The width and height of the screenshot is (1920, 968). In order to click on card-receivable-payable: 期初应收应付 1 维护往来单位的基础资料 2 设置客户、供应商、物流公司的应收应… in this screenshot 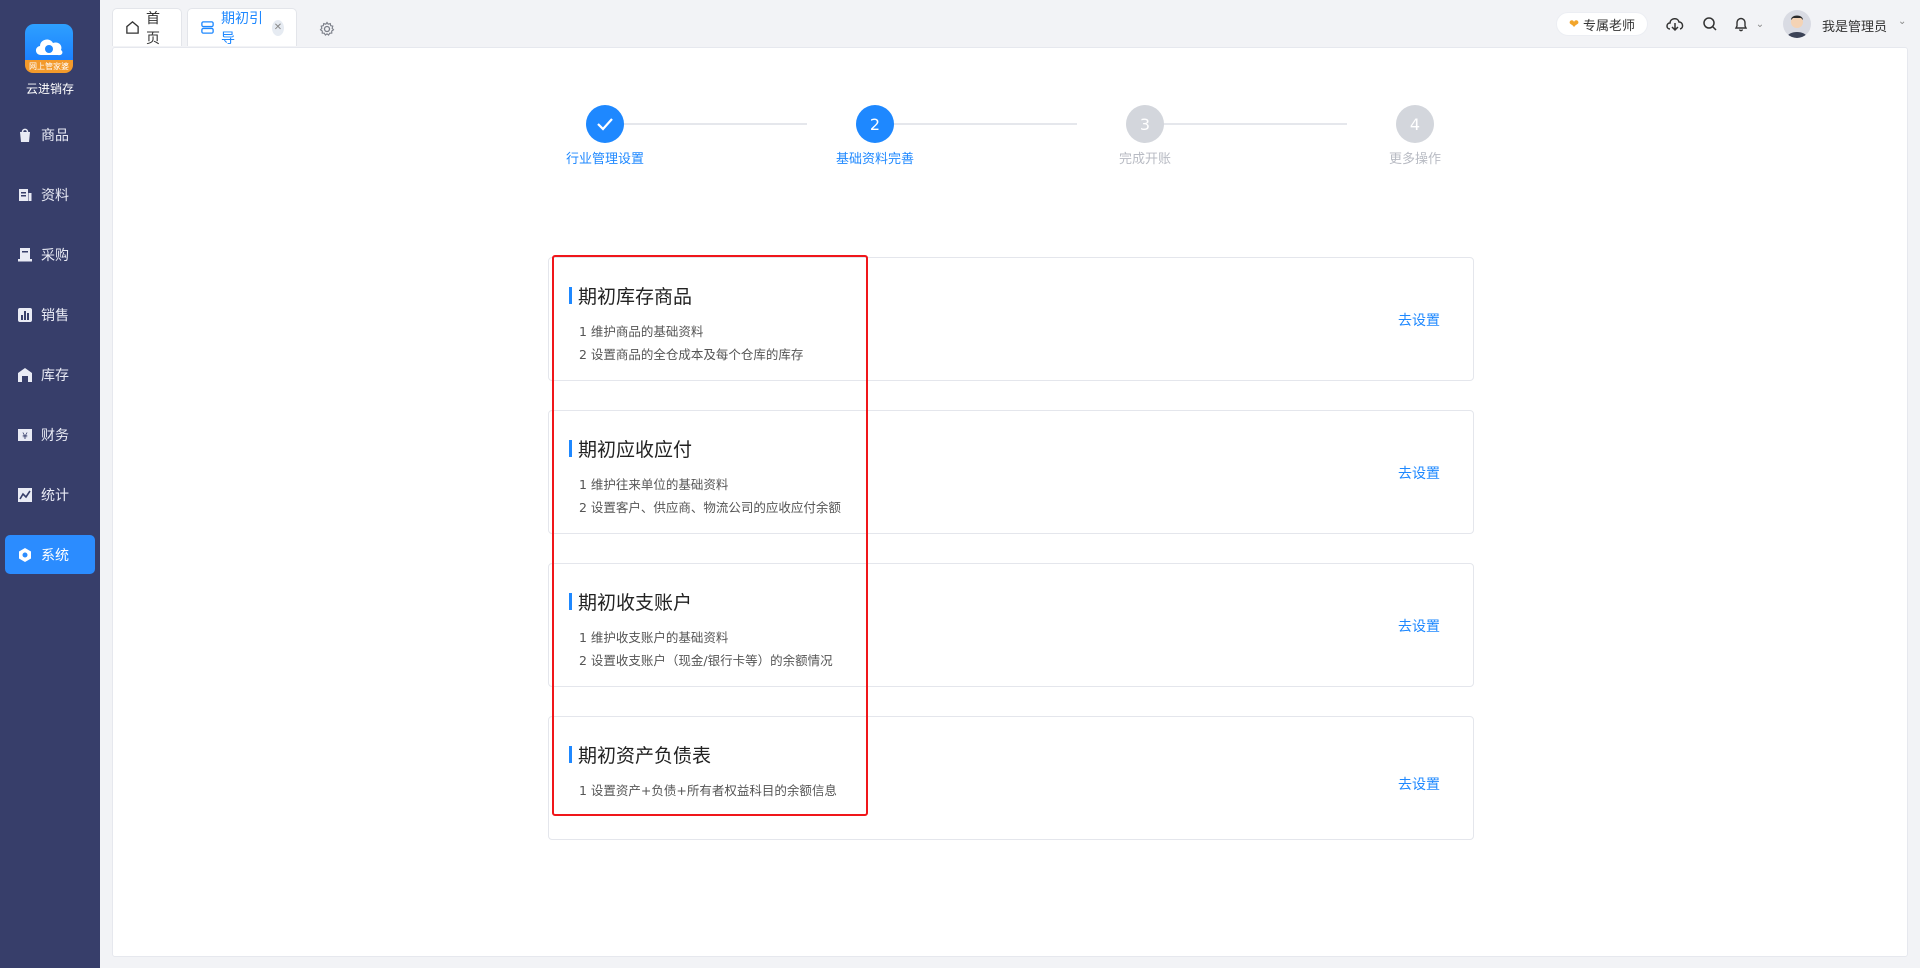, I will do `click(1011, 472)`.